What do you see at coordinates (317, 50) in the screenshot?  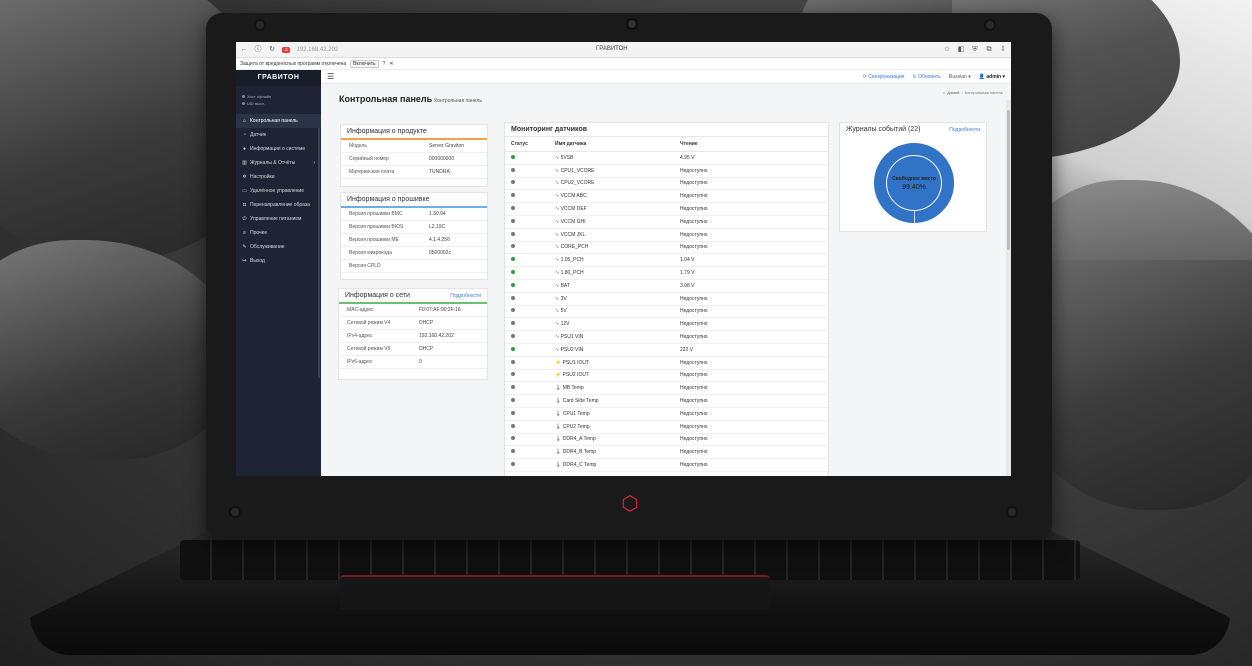 I see `address-bar: 192.168.42.202` at bounding box center [317, 50].